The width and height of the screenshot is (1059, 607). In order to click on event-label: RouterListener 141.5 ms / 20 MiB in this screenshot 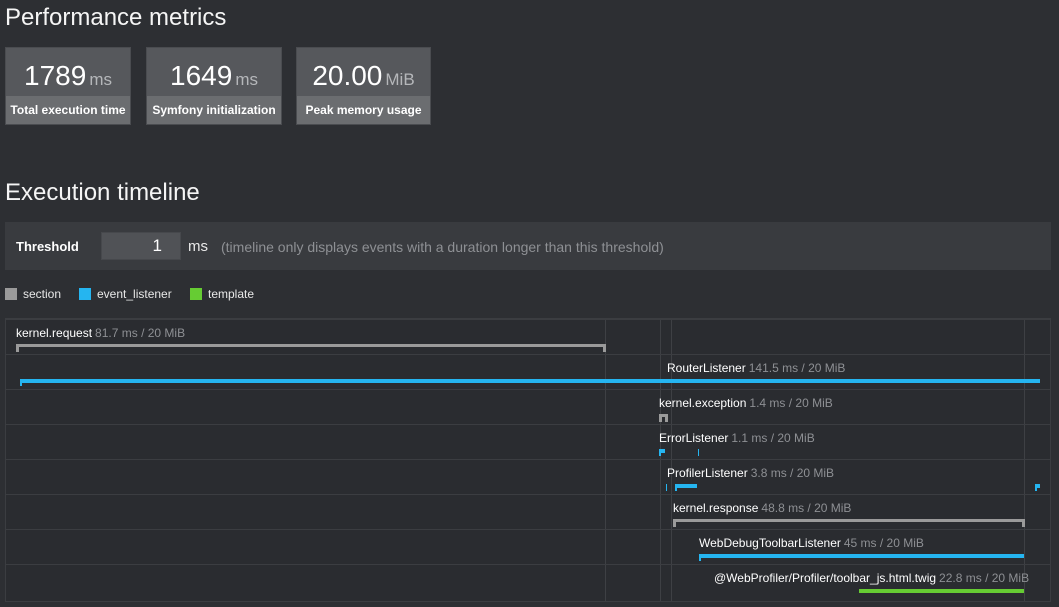, I will do `click(756, 368)`.